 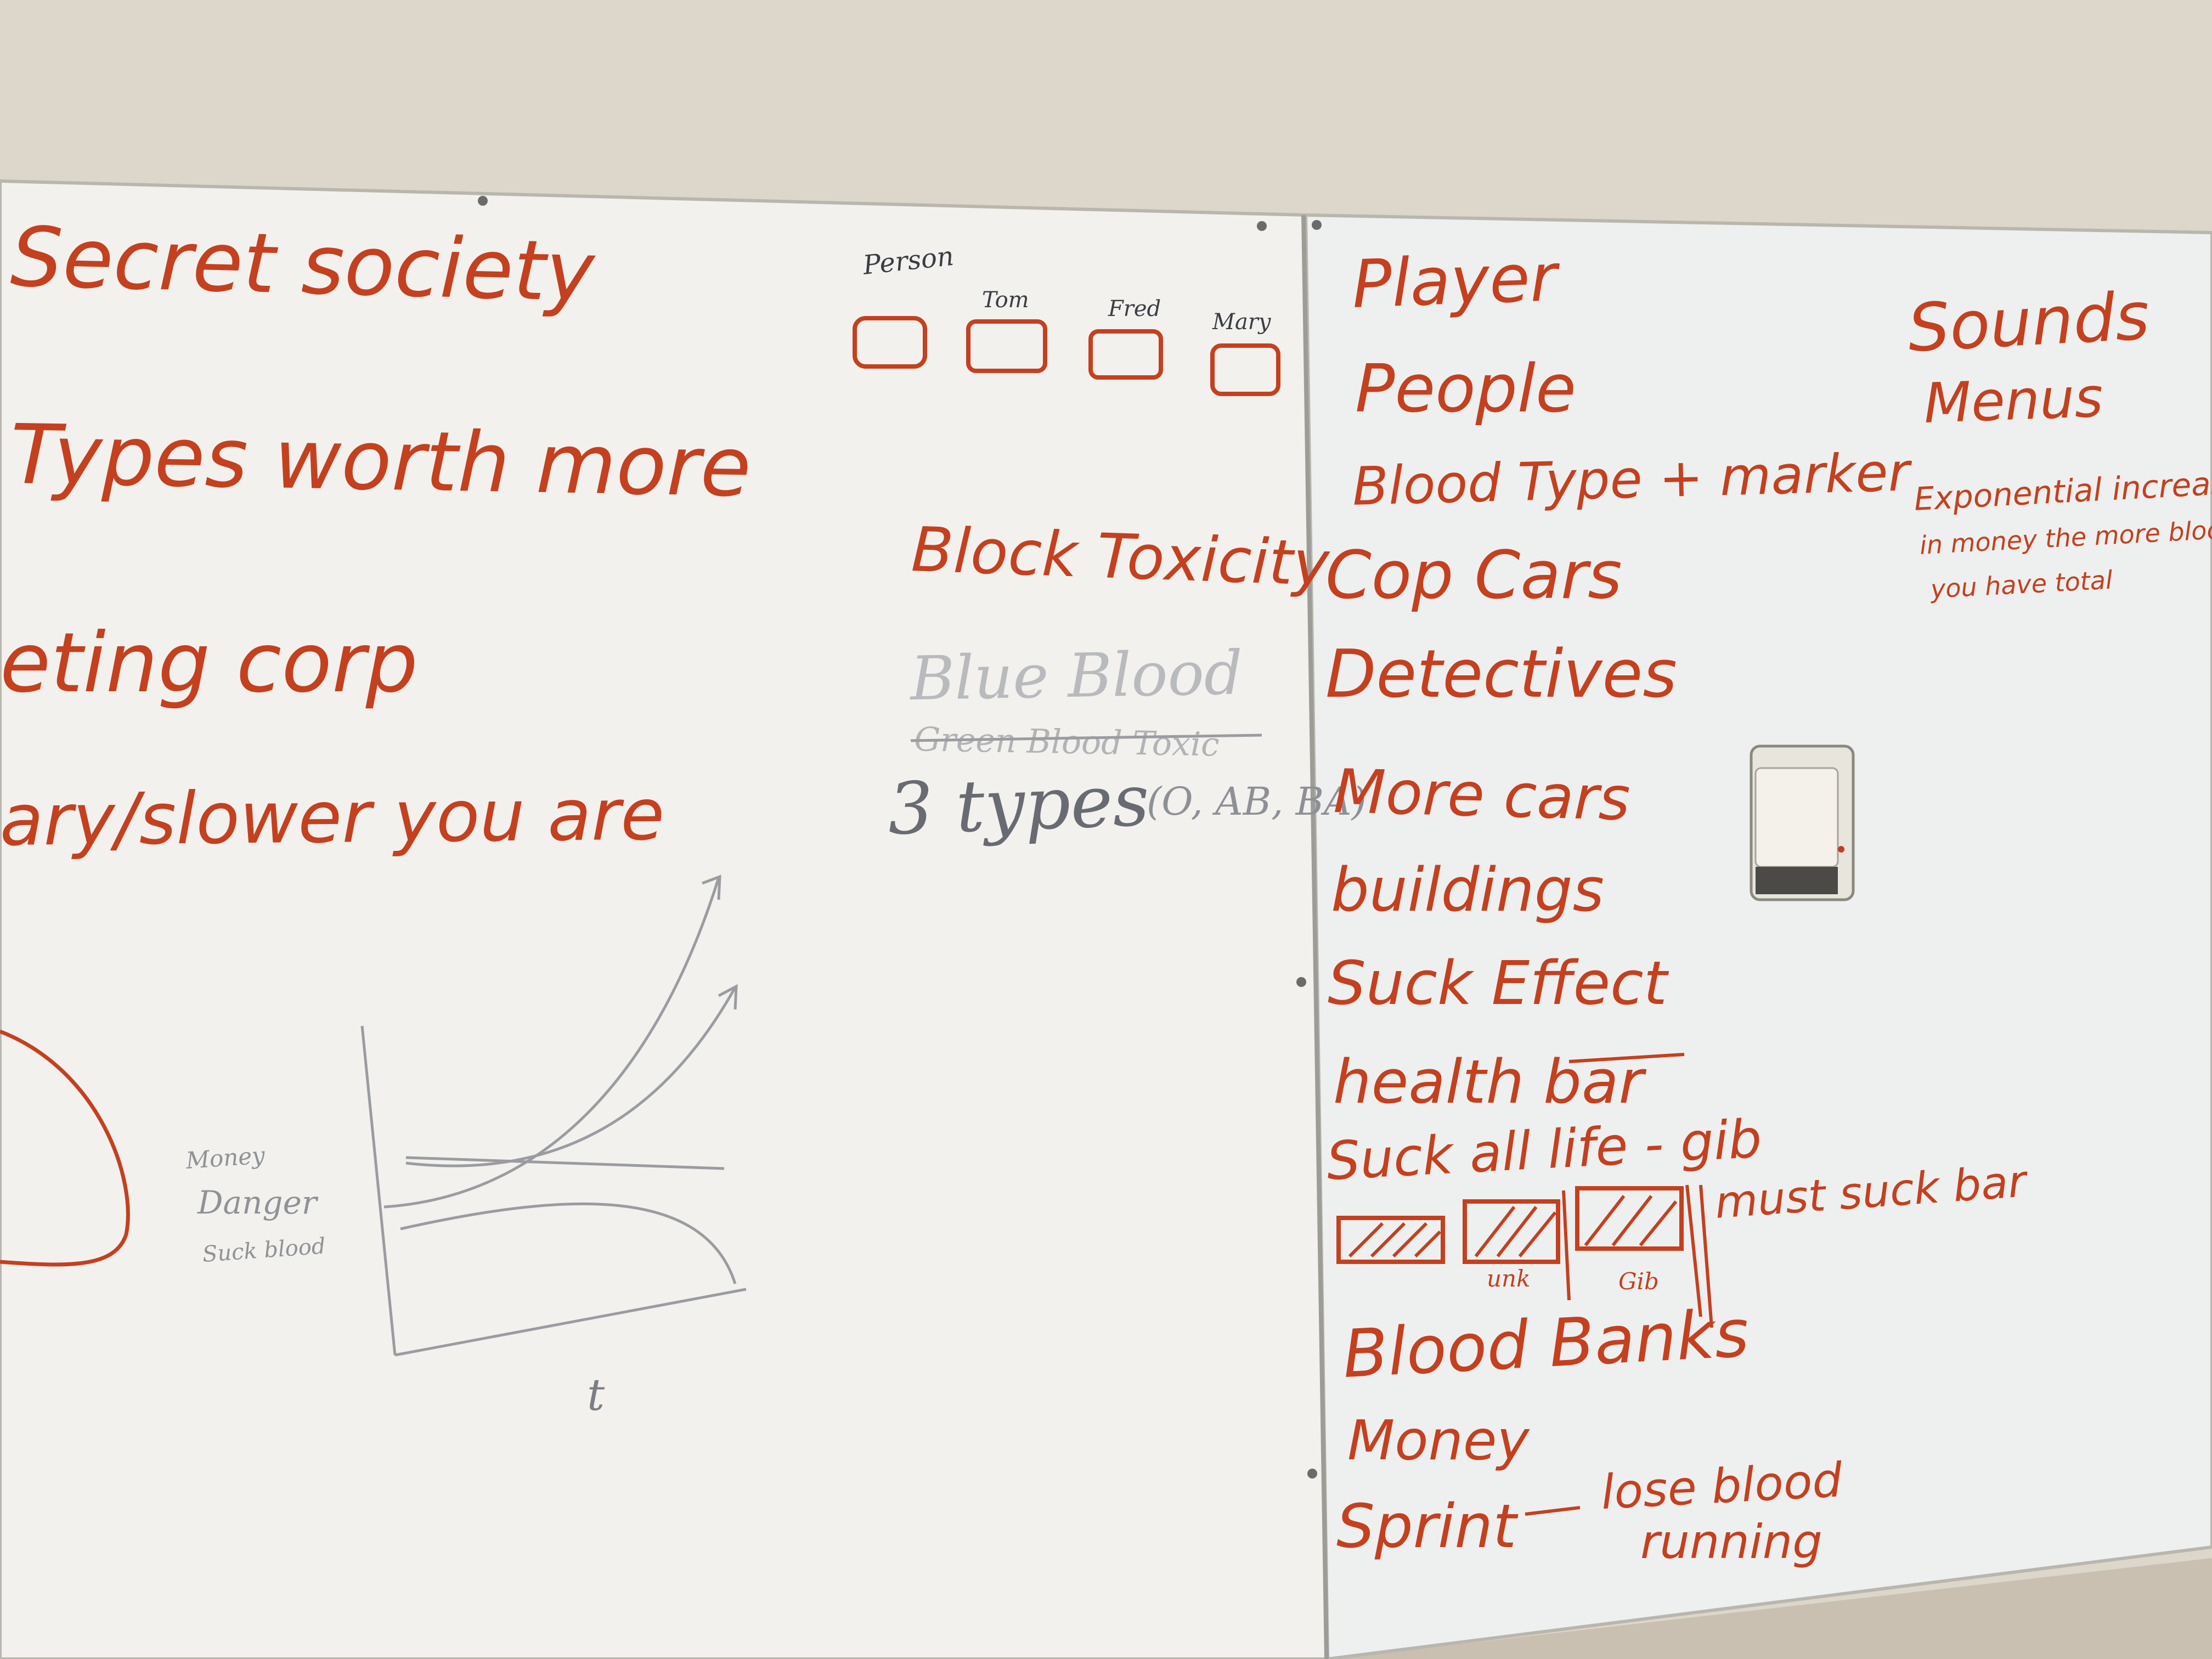 I want to click on graph-x-label: t, so click(x=596, y=1394).